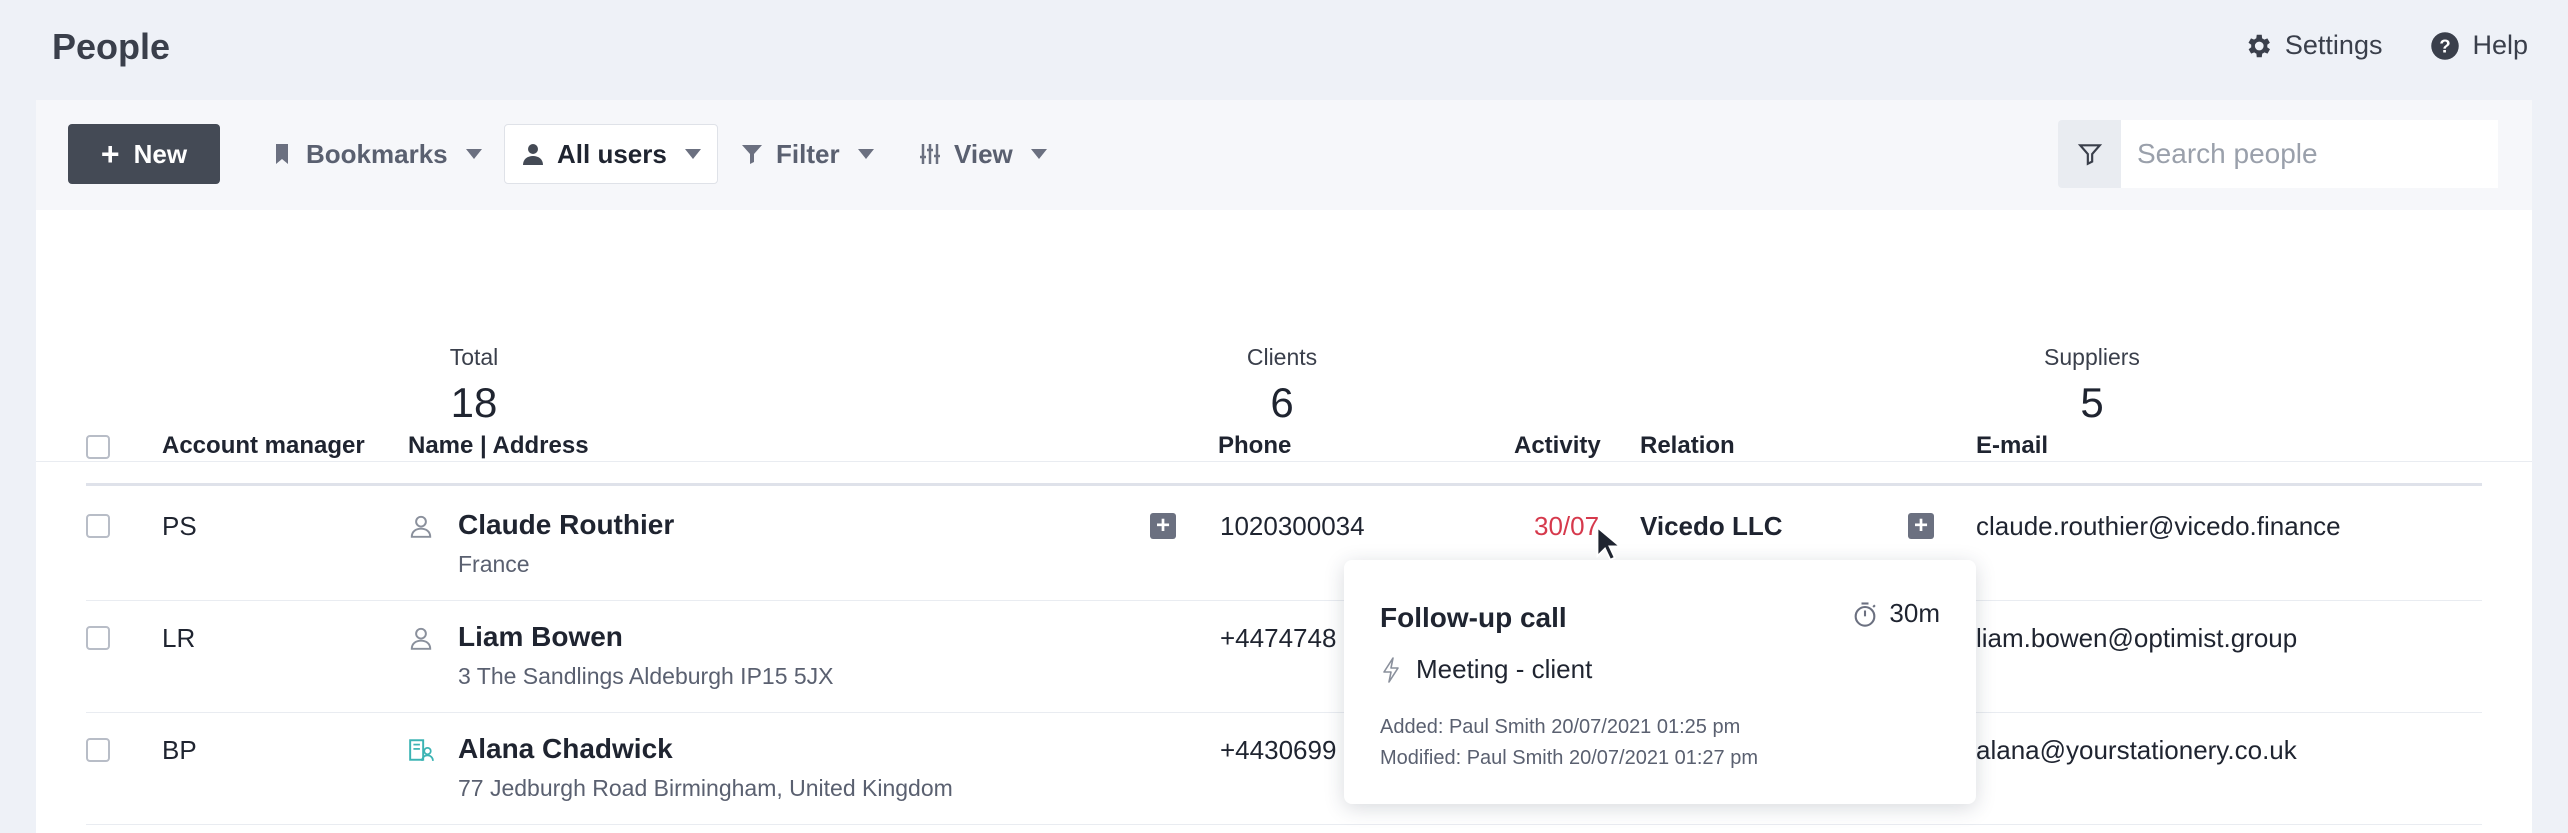  I want to click on view-label: View, so click(983, 153).